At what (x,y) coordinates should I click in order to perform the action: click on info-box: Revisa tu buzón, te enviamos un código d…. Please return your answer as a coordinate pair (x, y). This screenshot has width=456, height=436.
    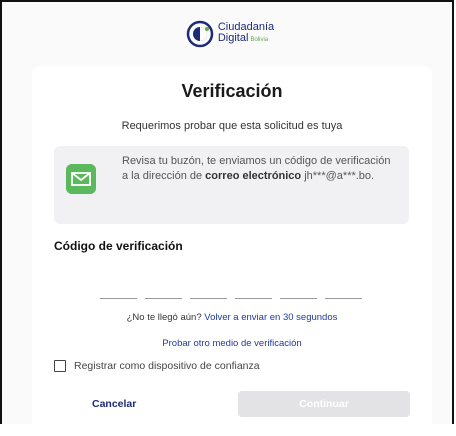
    Looking at the image, I should click on (231, 185).